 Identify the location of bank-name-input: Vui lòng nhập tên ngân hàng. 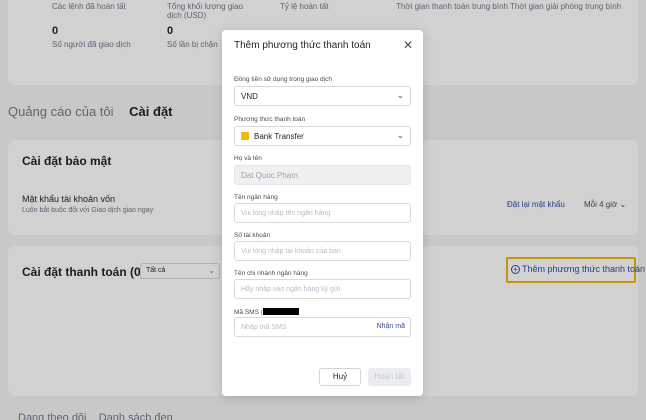
(322, 213).